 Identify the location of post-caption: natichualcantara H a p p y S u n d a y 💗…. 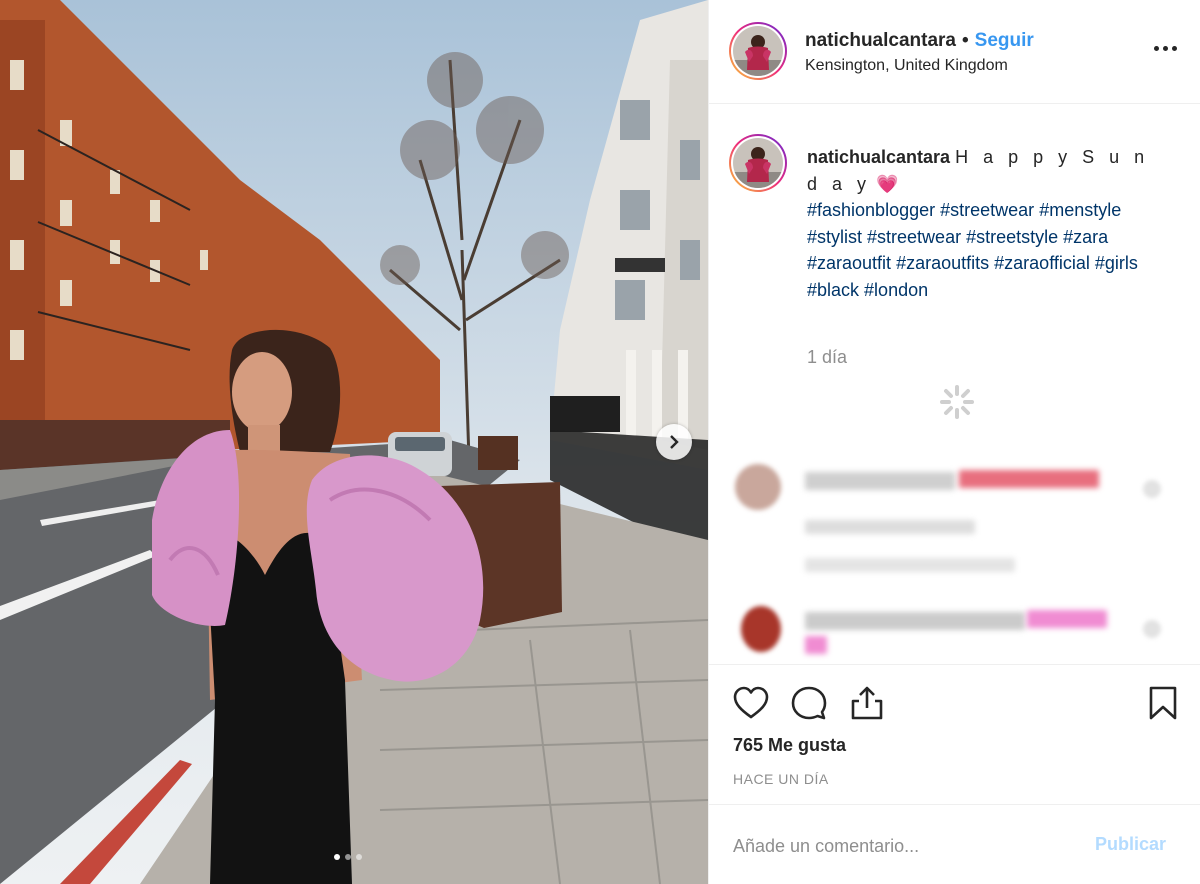
(987, 223).